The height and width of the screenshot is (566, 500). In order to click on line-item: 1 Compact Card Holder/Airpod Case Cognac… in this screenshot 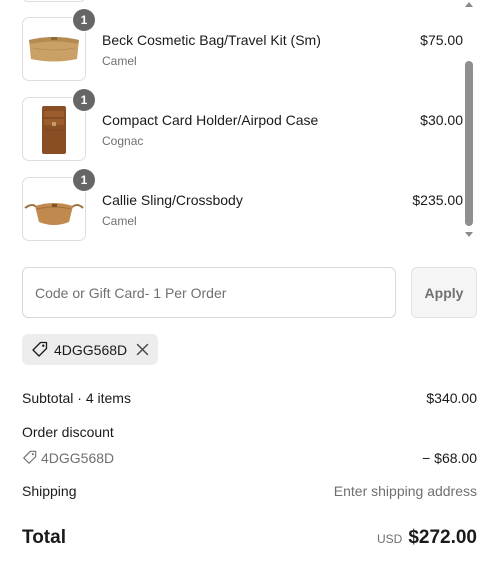, I will do `click(242, 126)`.